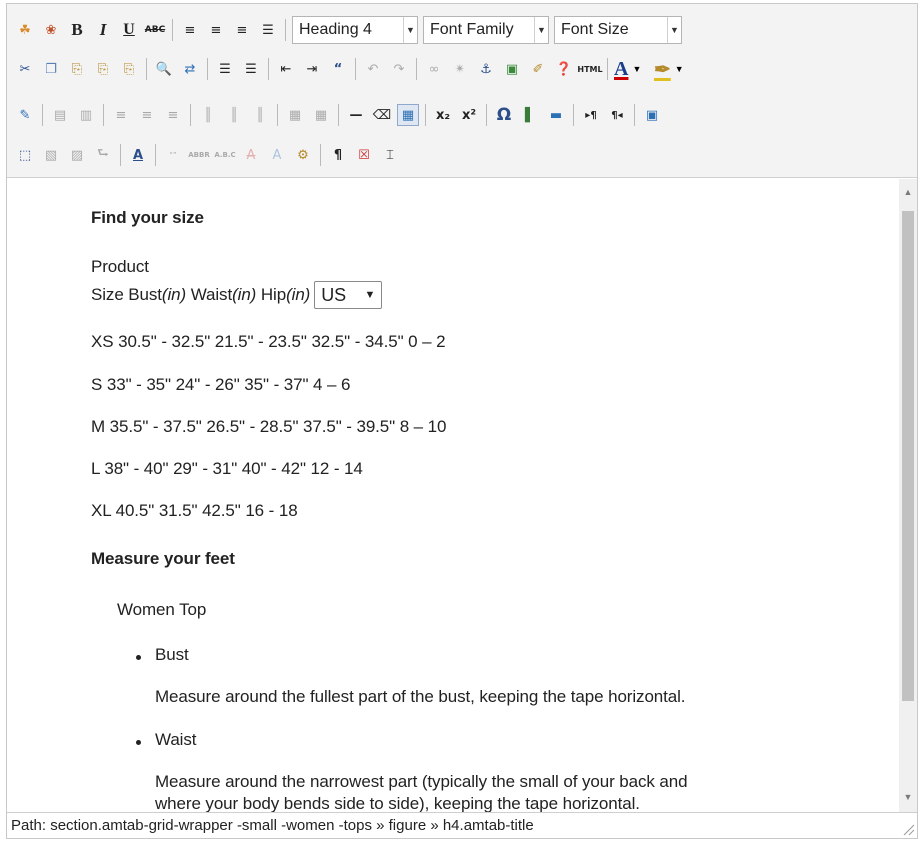 The width and height of the screenshot is (920, 841). I want to click on product-label: Product, so click(120, 266).